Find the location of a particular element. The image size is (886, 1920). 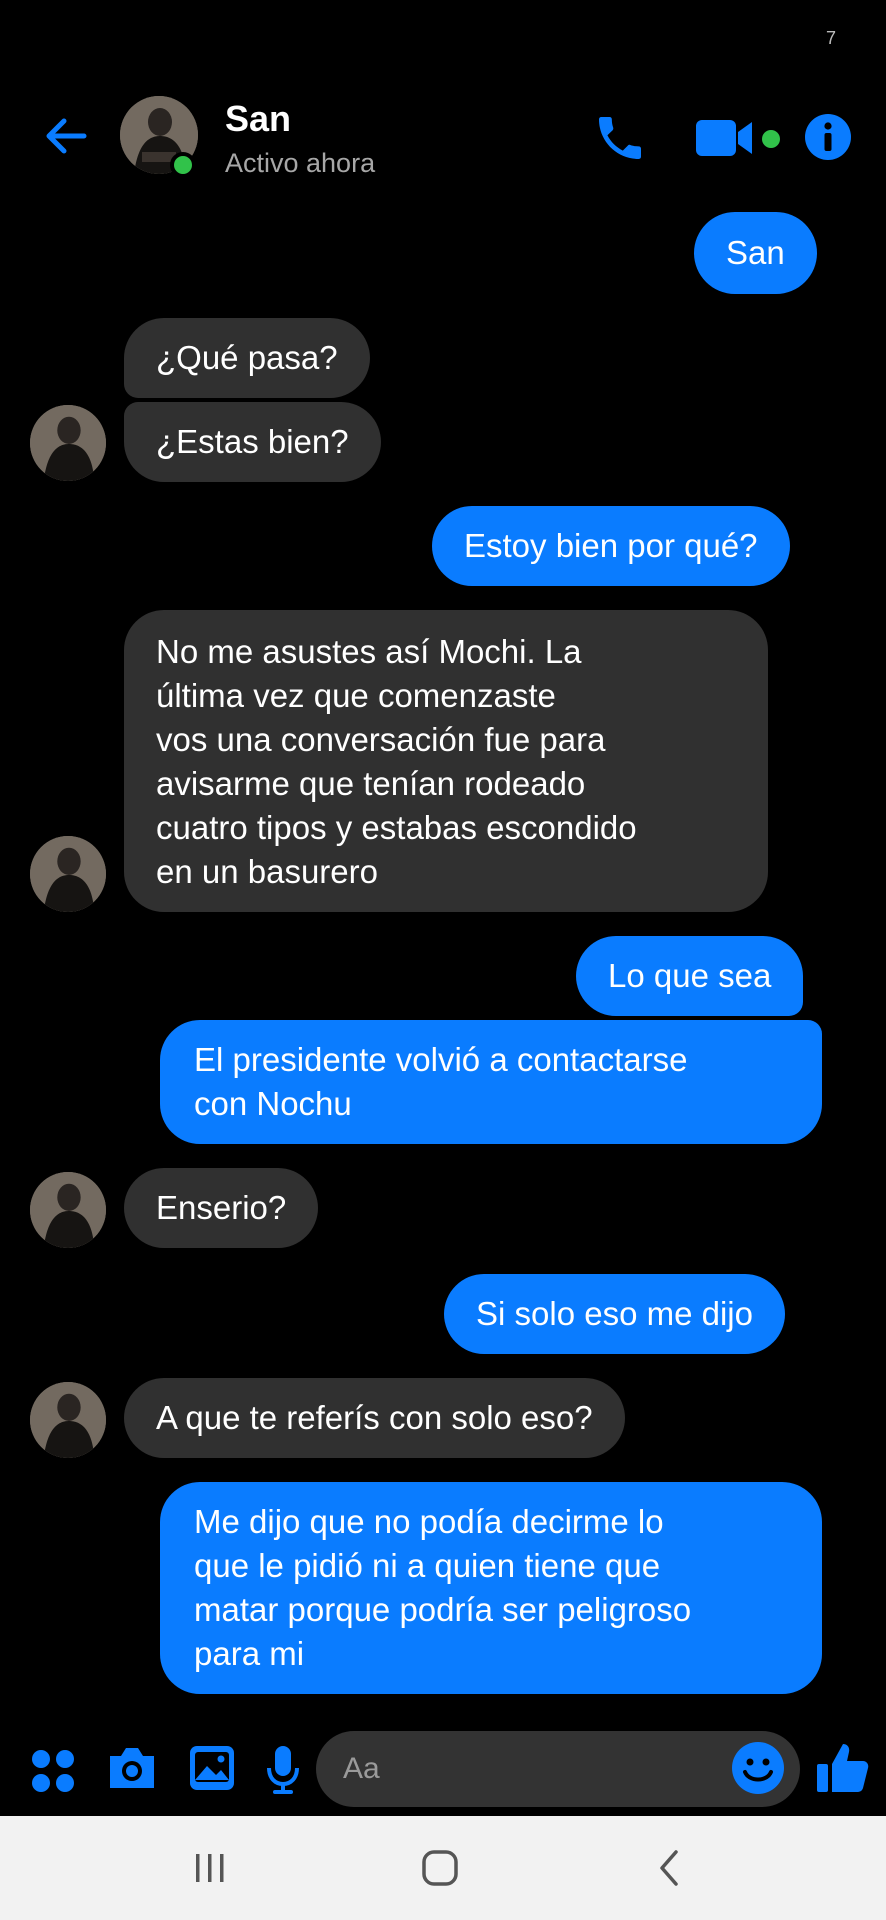

gallery-button is located at coordinates (212, 1768).